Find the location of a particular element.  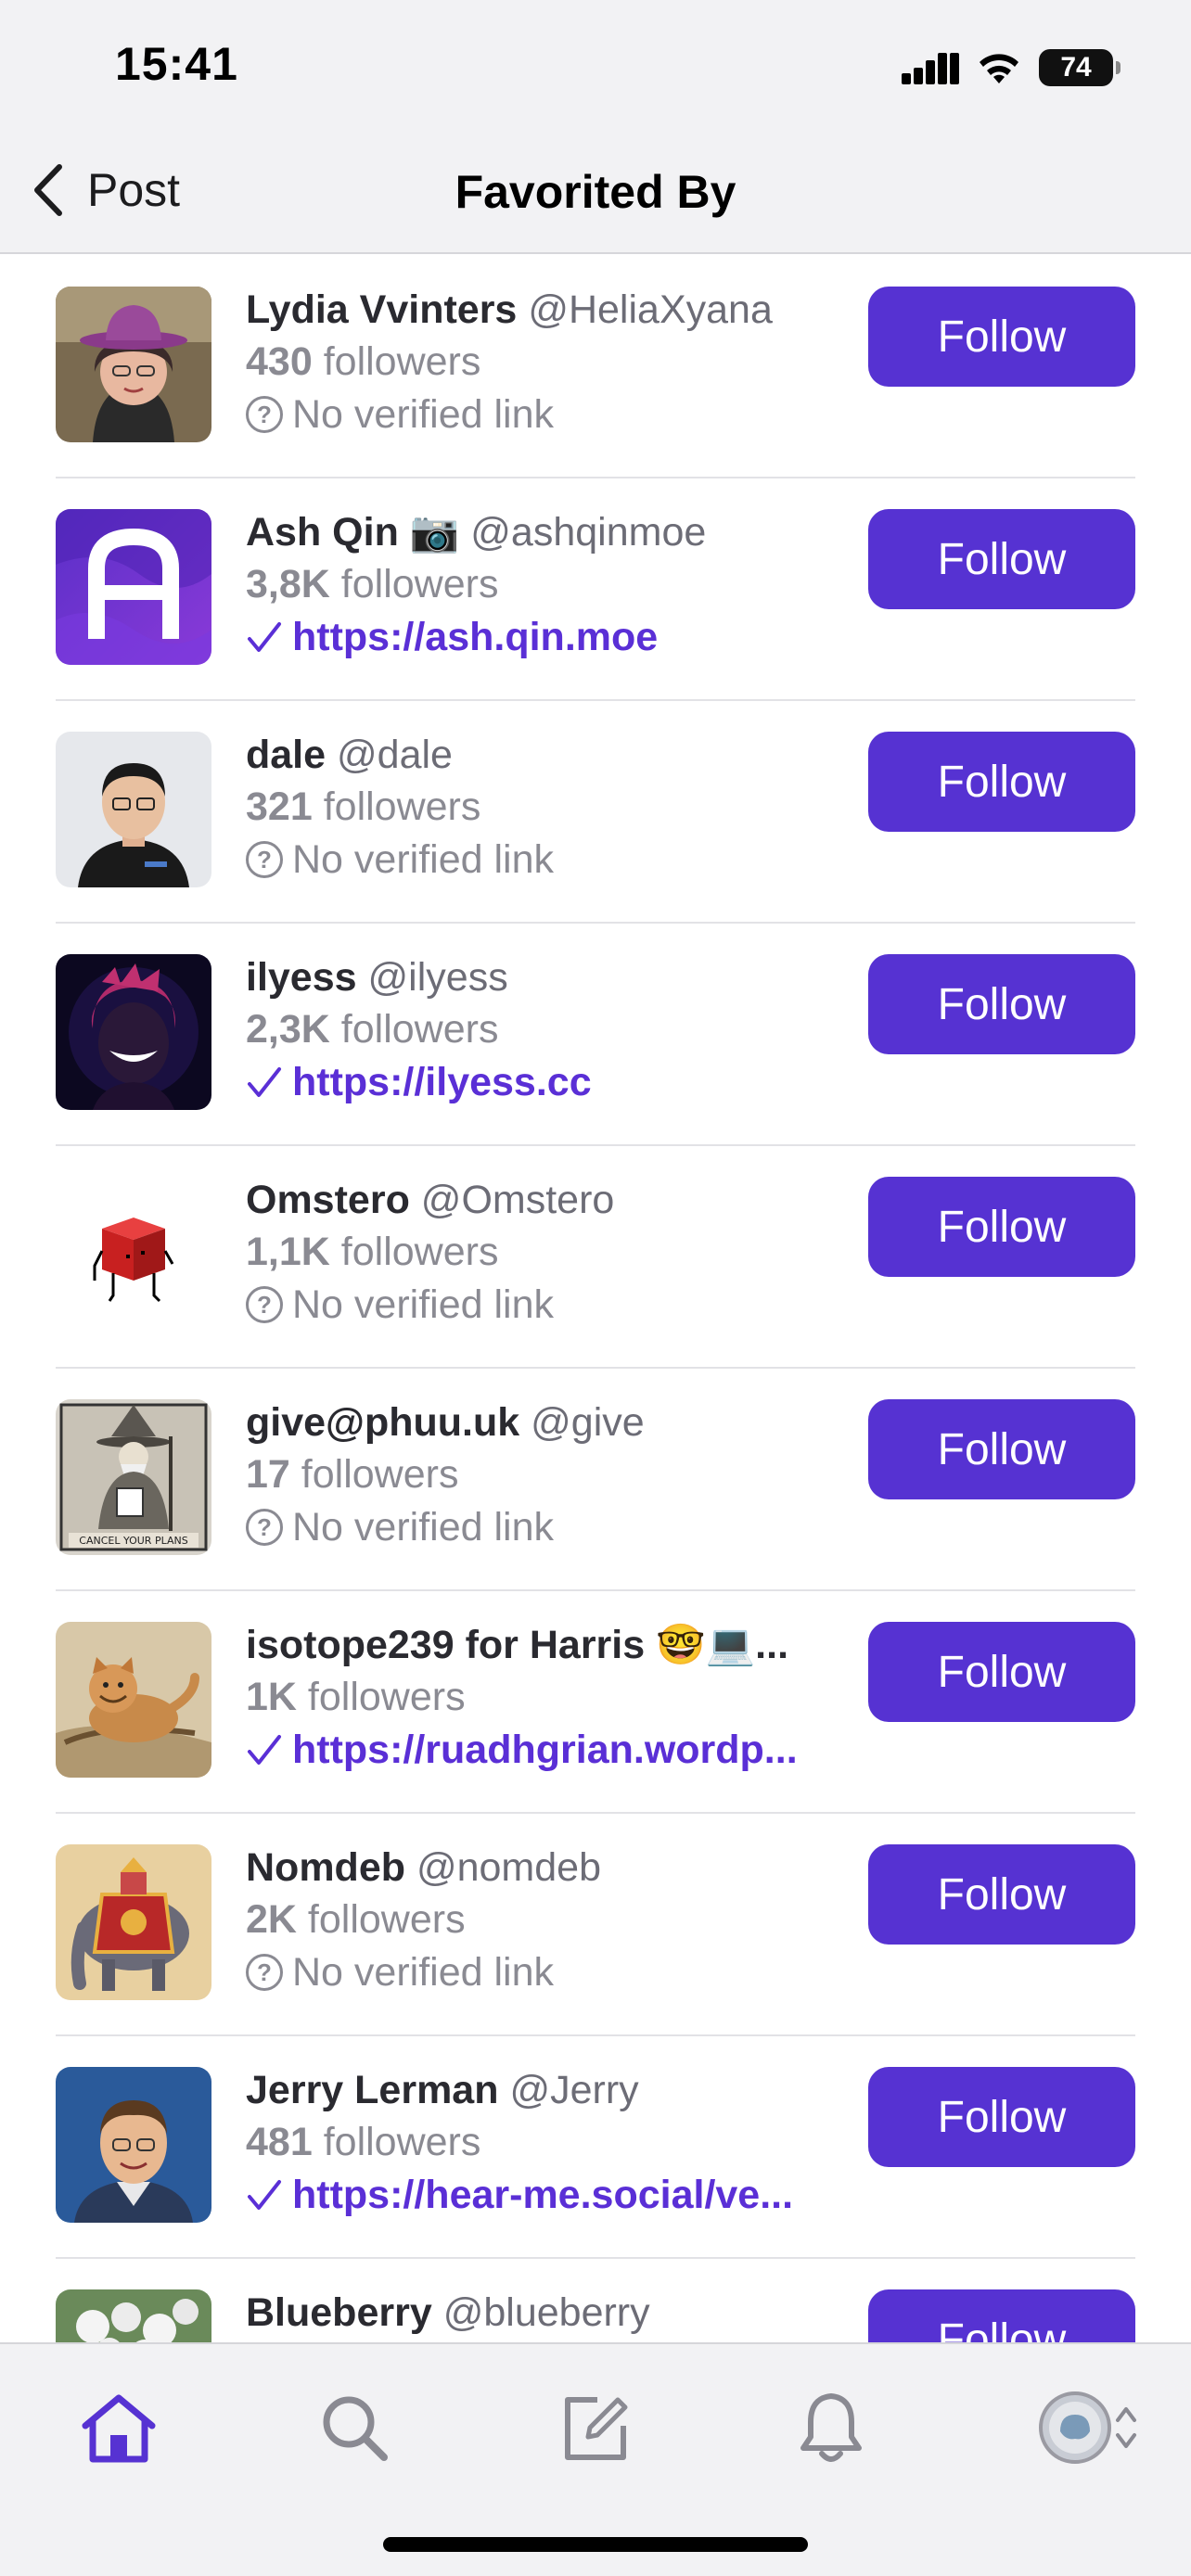

followers-line: 17 followers is located at coordinates (540, 1474).